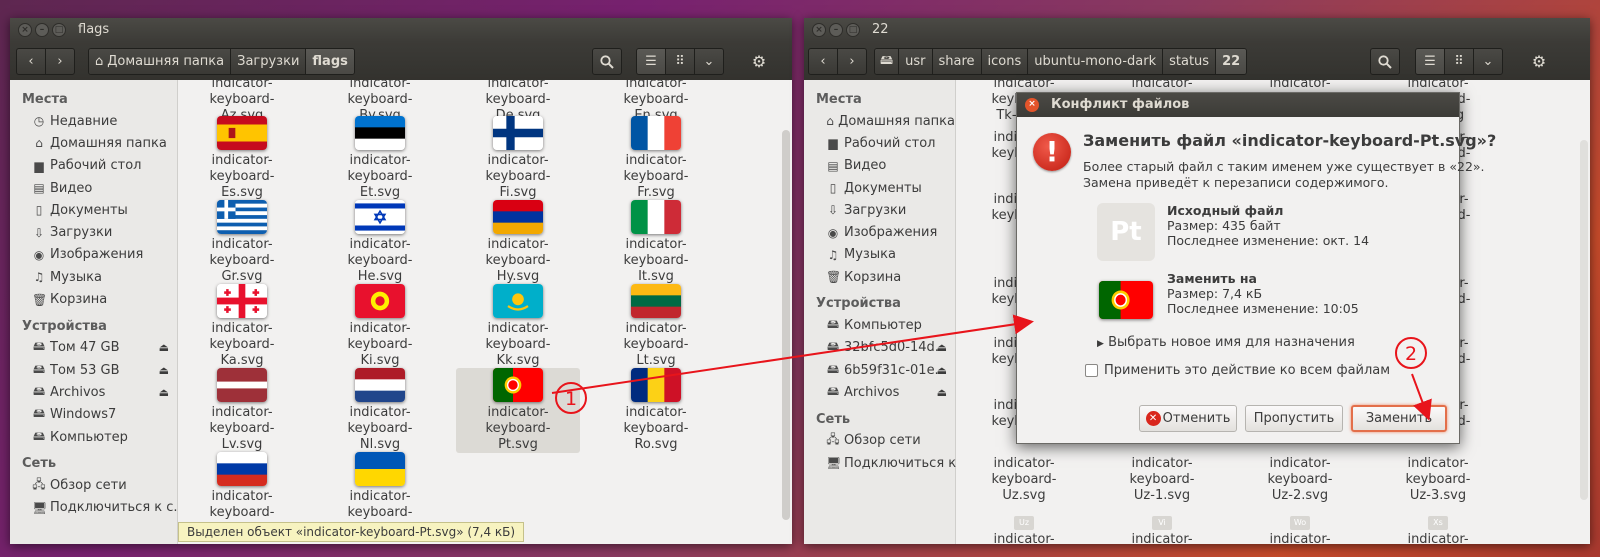 The image size is (1600, 557). What do you see at coordinates (330, 61) in the screenshot?
I see `breadcrumb-flags: flags` at bounding box center [330, 61].